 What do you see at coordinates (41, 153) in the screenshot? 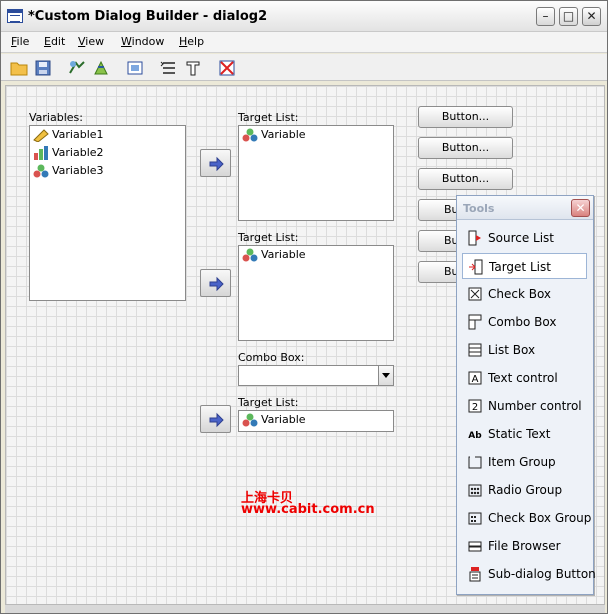
I see `bar-icon` at bounding box center [41, 153].